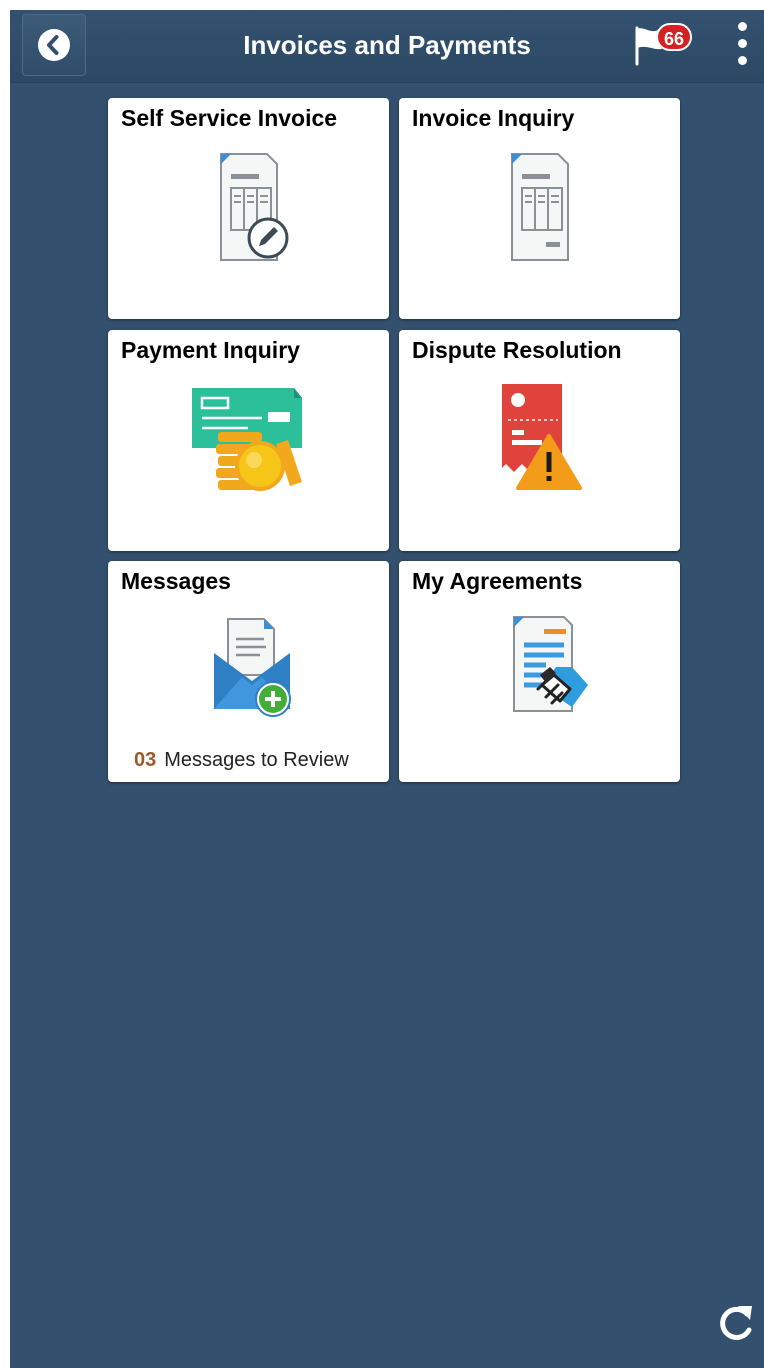 This screenshot has width=764, height=1368. I want to click on tile-title: My Agreements, so click(497, 581).